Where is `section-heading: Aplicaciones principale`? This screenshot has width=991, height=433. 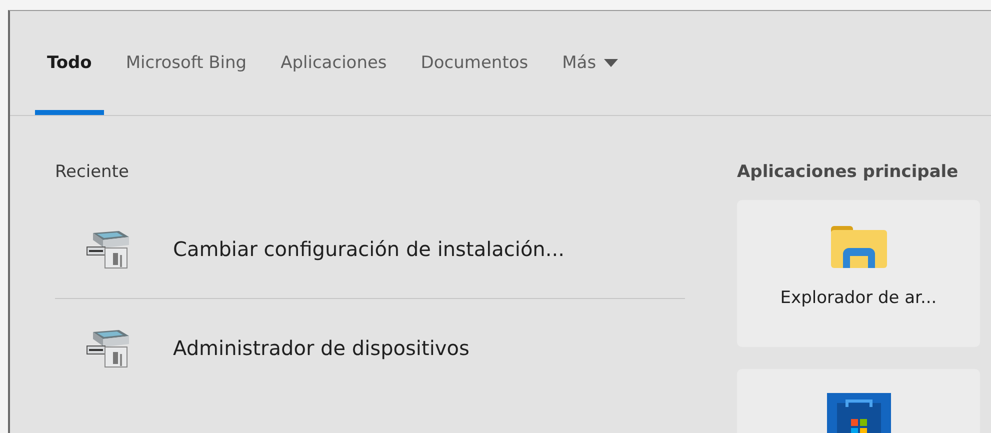
section-heading: Aplicaciones principale is located at coordinates (848, 172).